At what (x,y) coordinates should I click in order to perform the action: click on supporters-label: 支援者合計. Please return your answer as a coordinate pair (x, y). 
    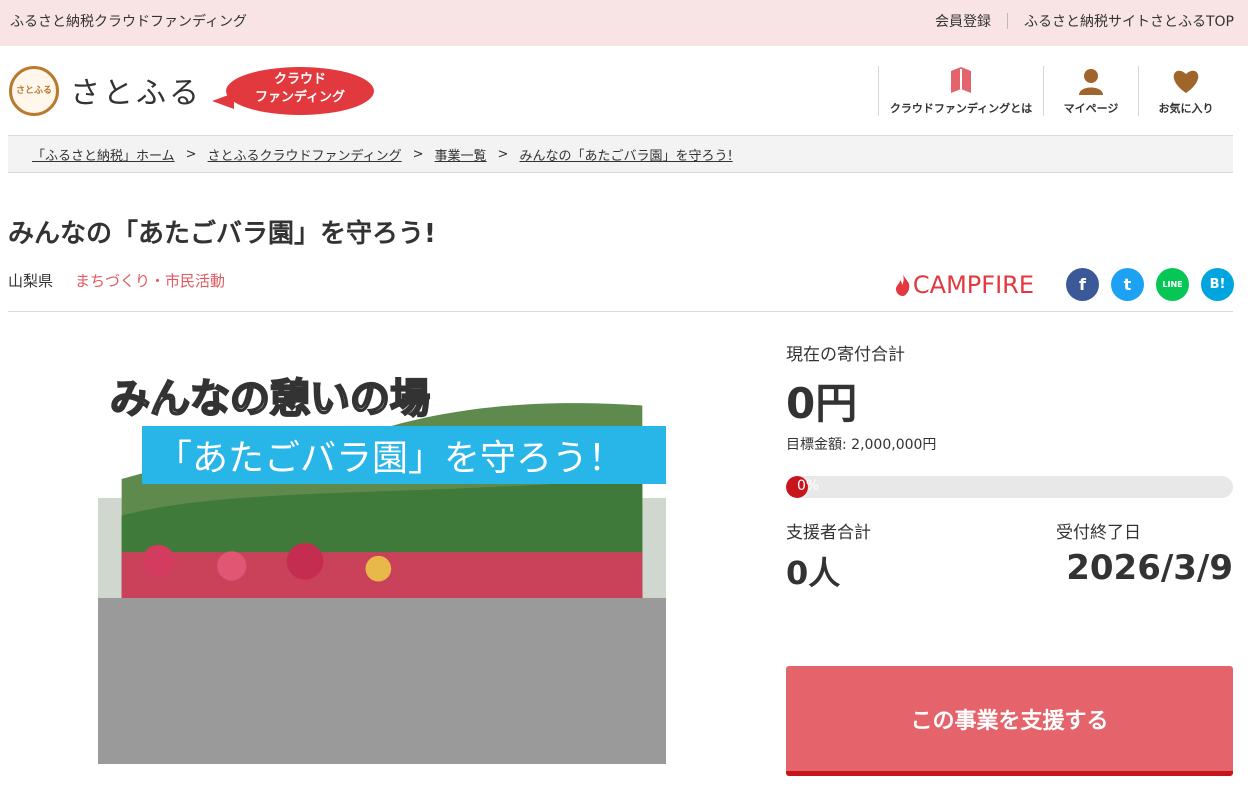
    Looking at the image, I should click on (828, 533).